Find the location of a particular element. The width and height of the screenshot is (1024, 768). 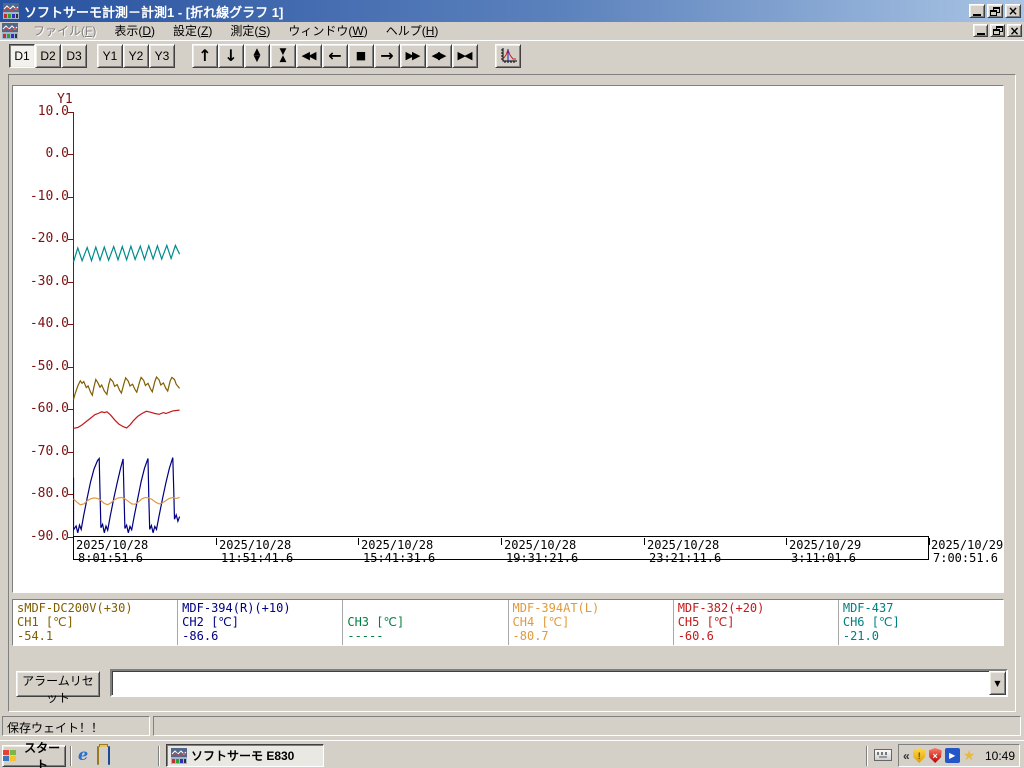

x-tick-label: 2025/10/28 8:01:51.6 is located at coordinates (112, 551).